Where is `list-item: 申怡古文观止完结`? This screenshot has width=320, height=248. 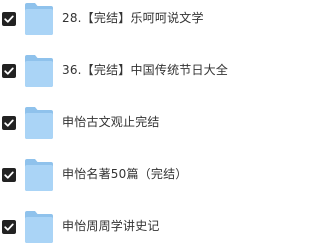 list-item: 申怡古文观止完结 is located at coordinates (134, 124).